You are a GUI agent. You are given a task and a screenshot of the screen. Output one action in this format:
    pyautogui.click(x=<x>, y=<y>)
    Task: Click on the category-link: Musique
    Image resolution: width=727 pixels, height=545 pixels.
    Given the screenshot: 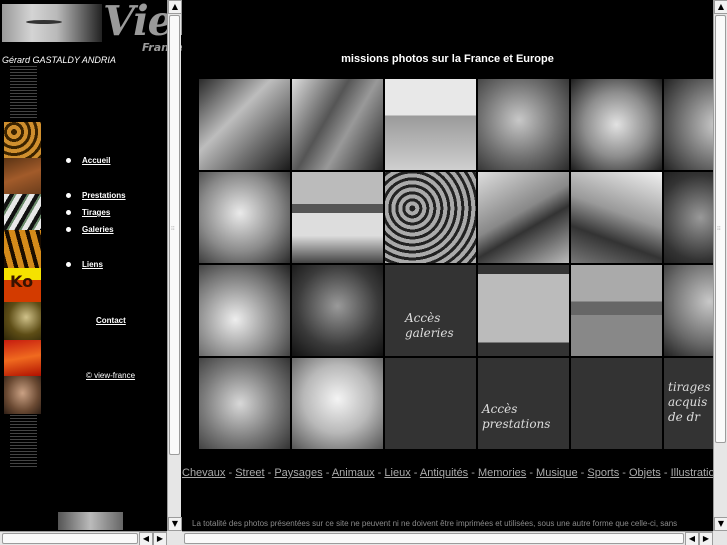 What is the action you would take?
    pyautogui.click(x=557, y=473)
    